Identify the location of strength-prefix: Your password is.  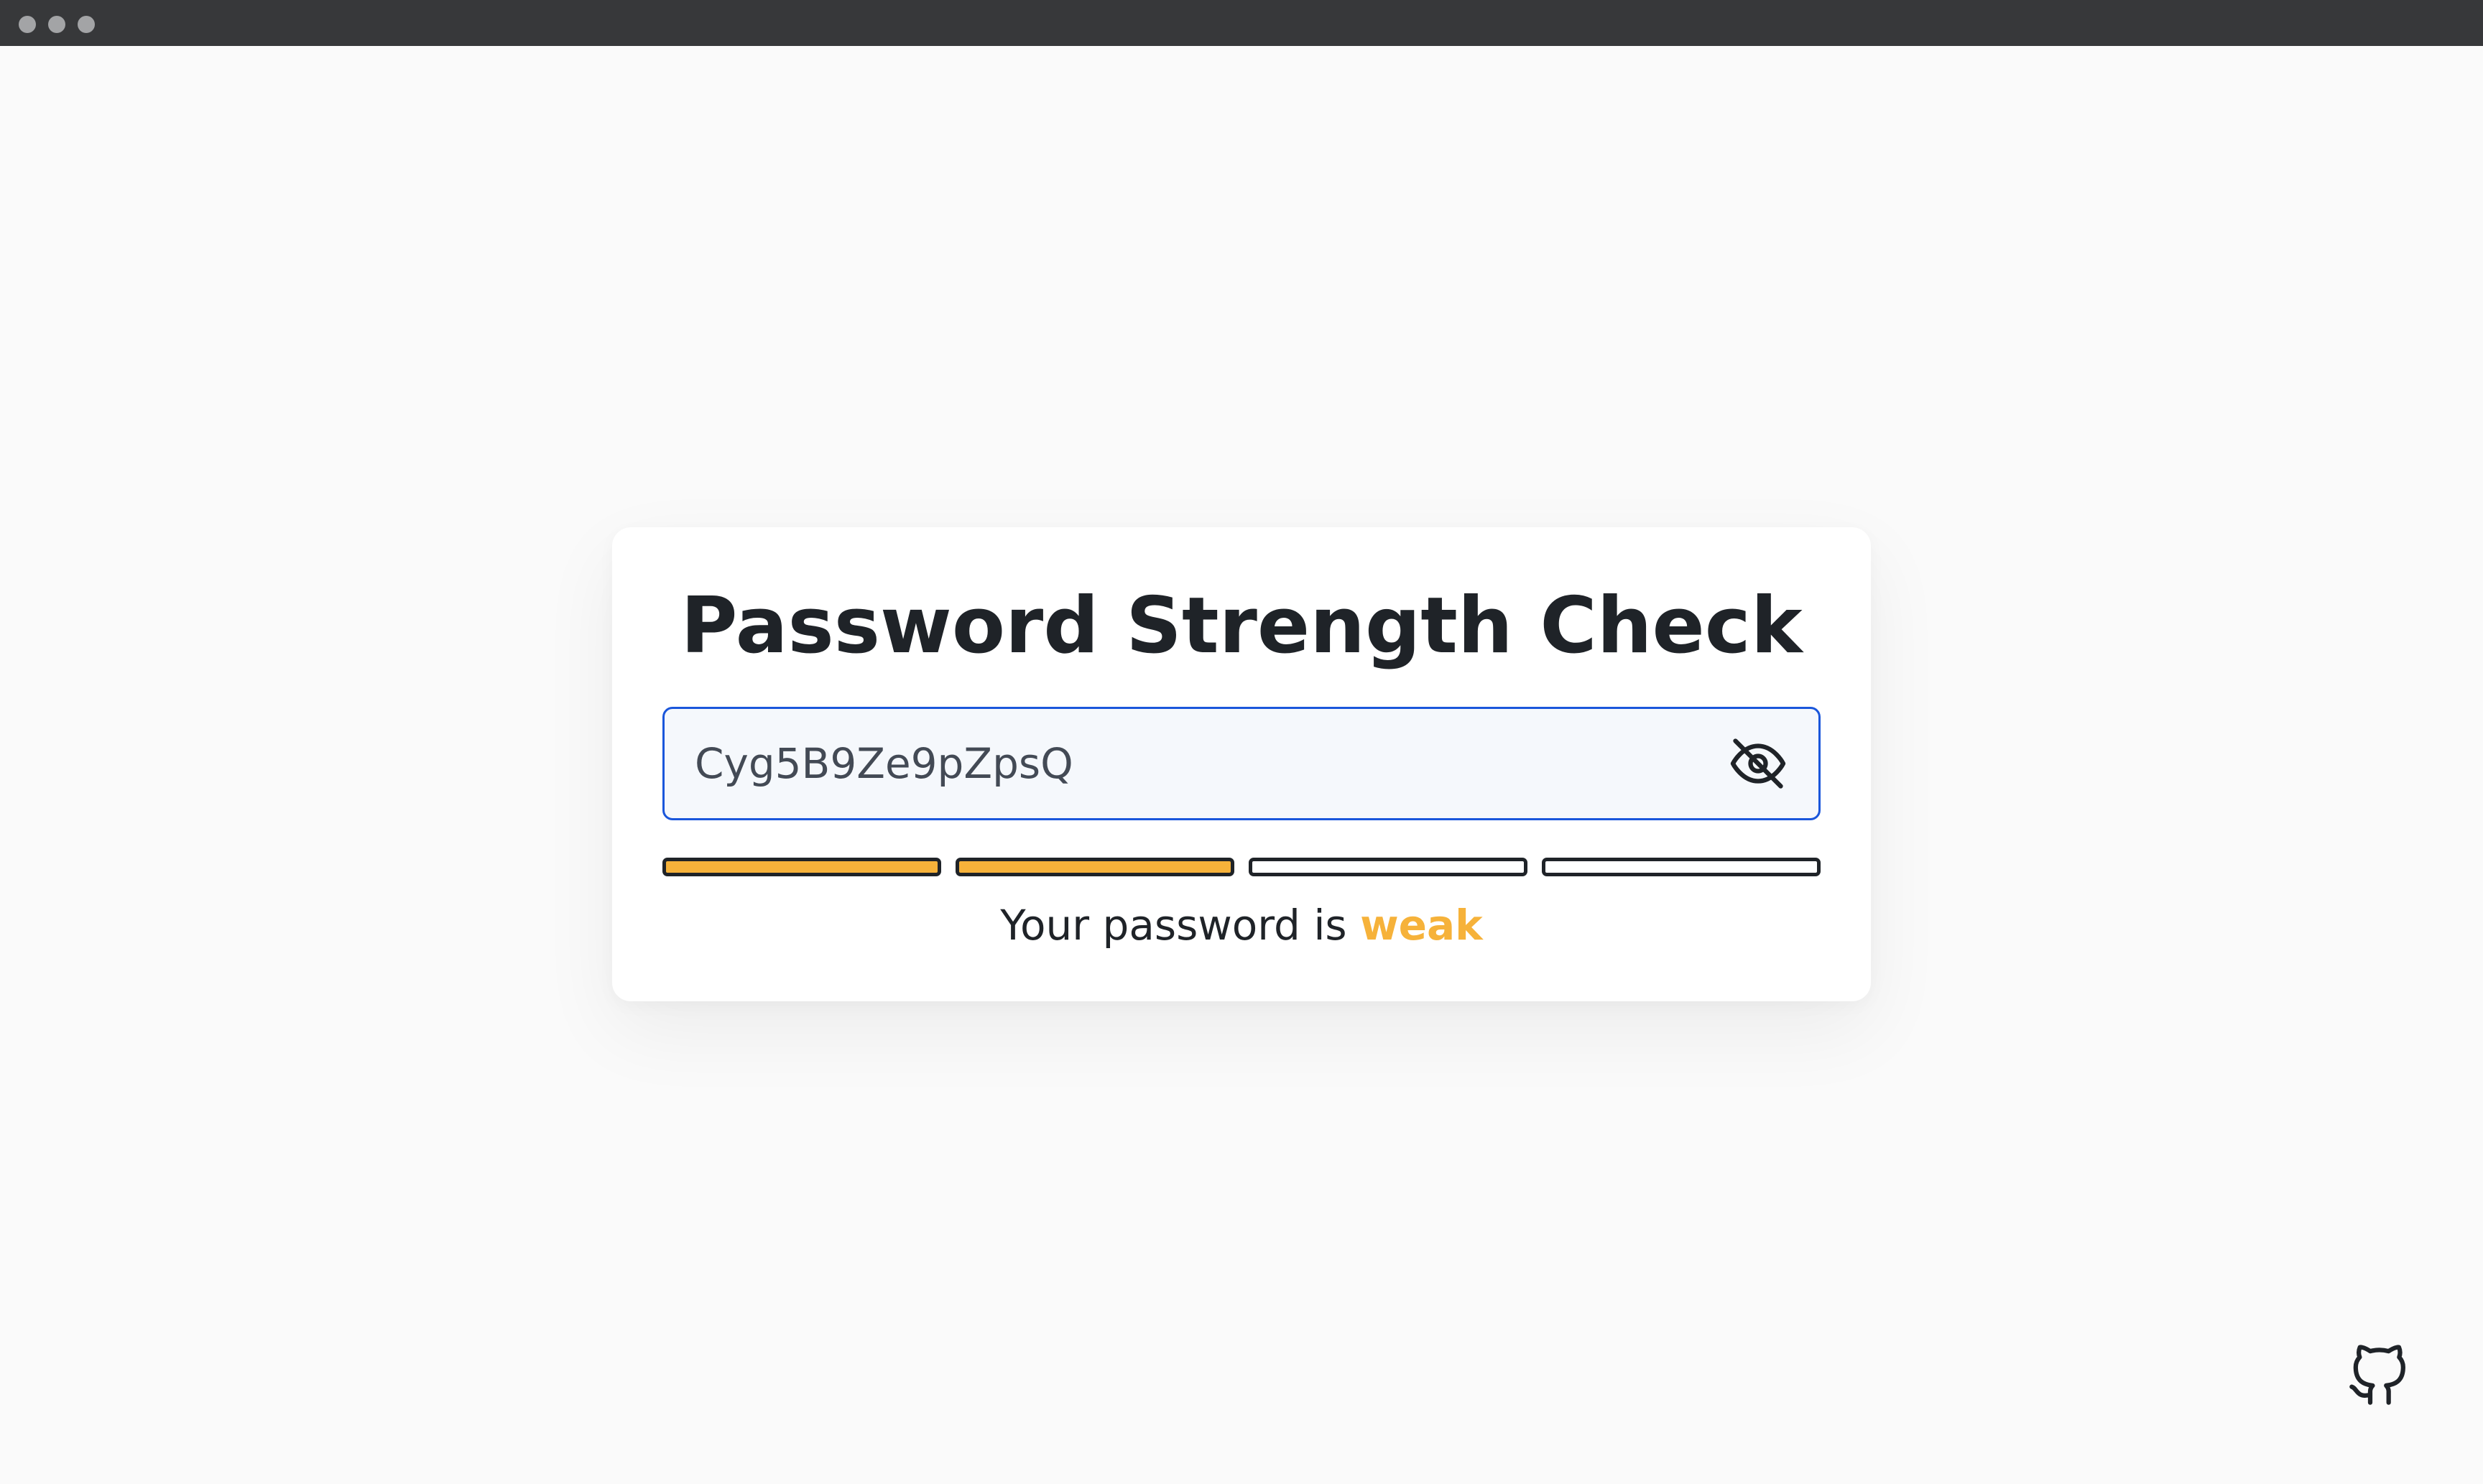
(1180, 925).